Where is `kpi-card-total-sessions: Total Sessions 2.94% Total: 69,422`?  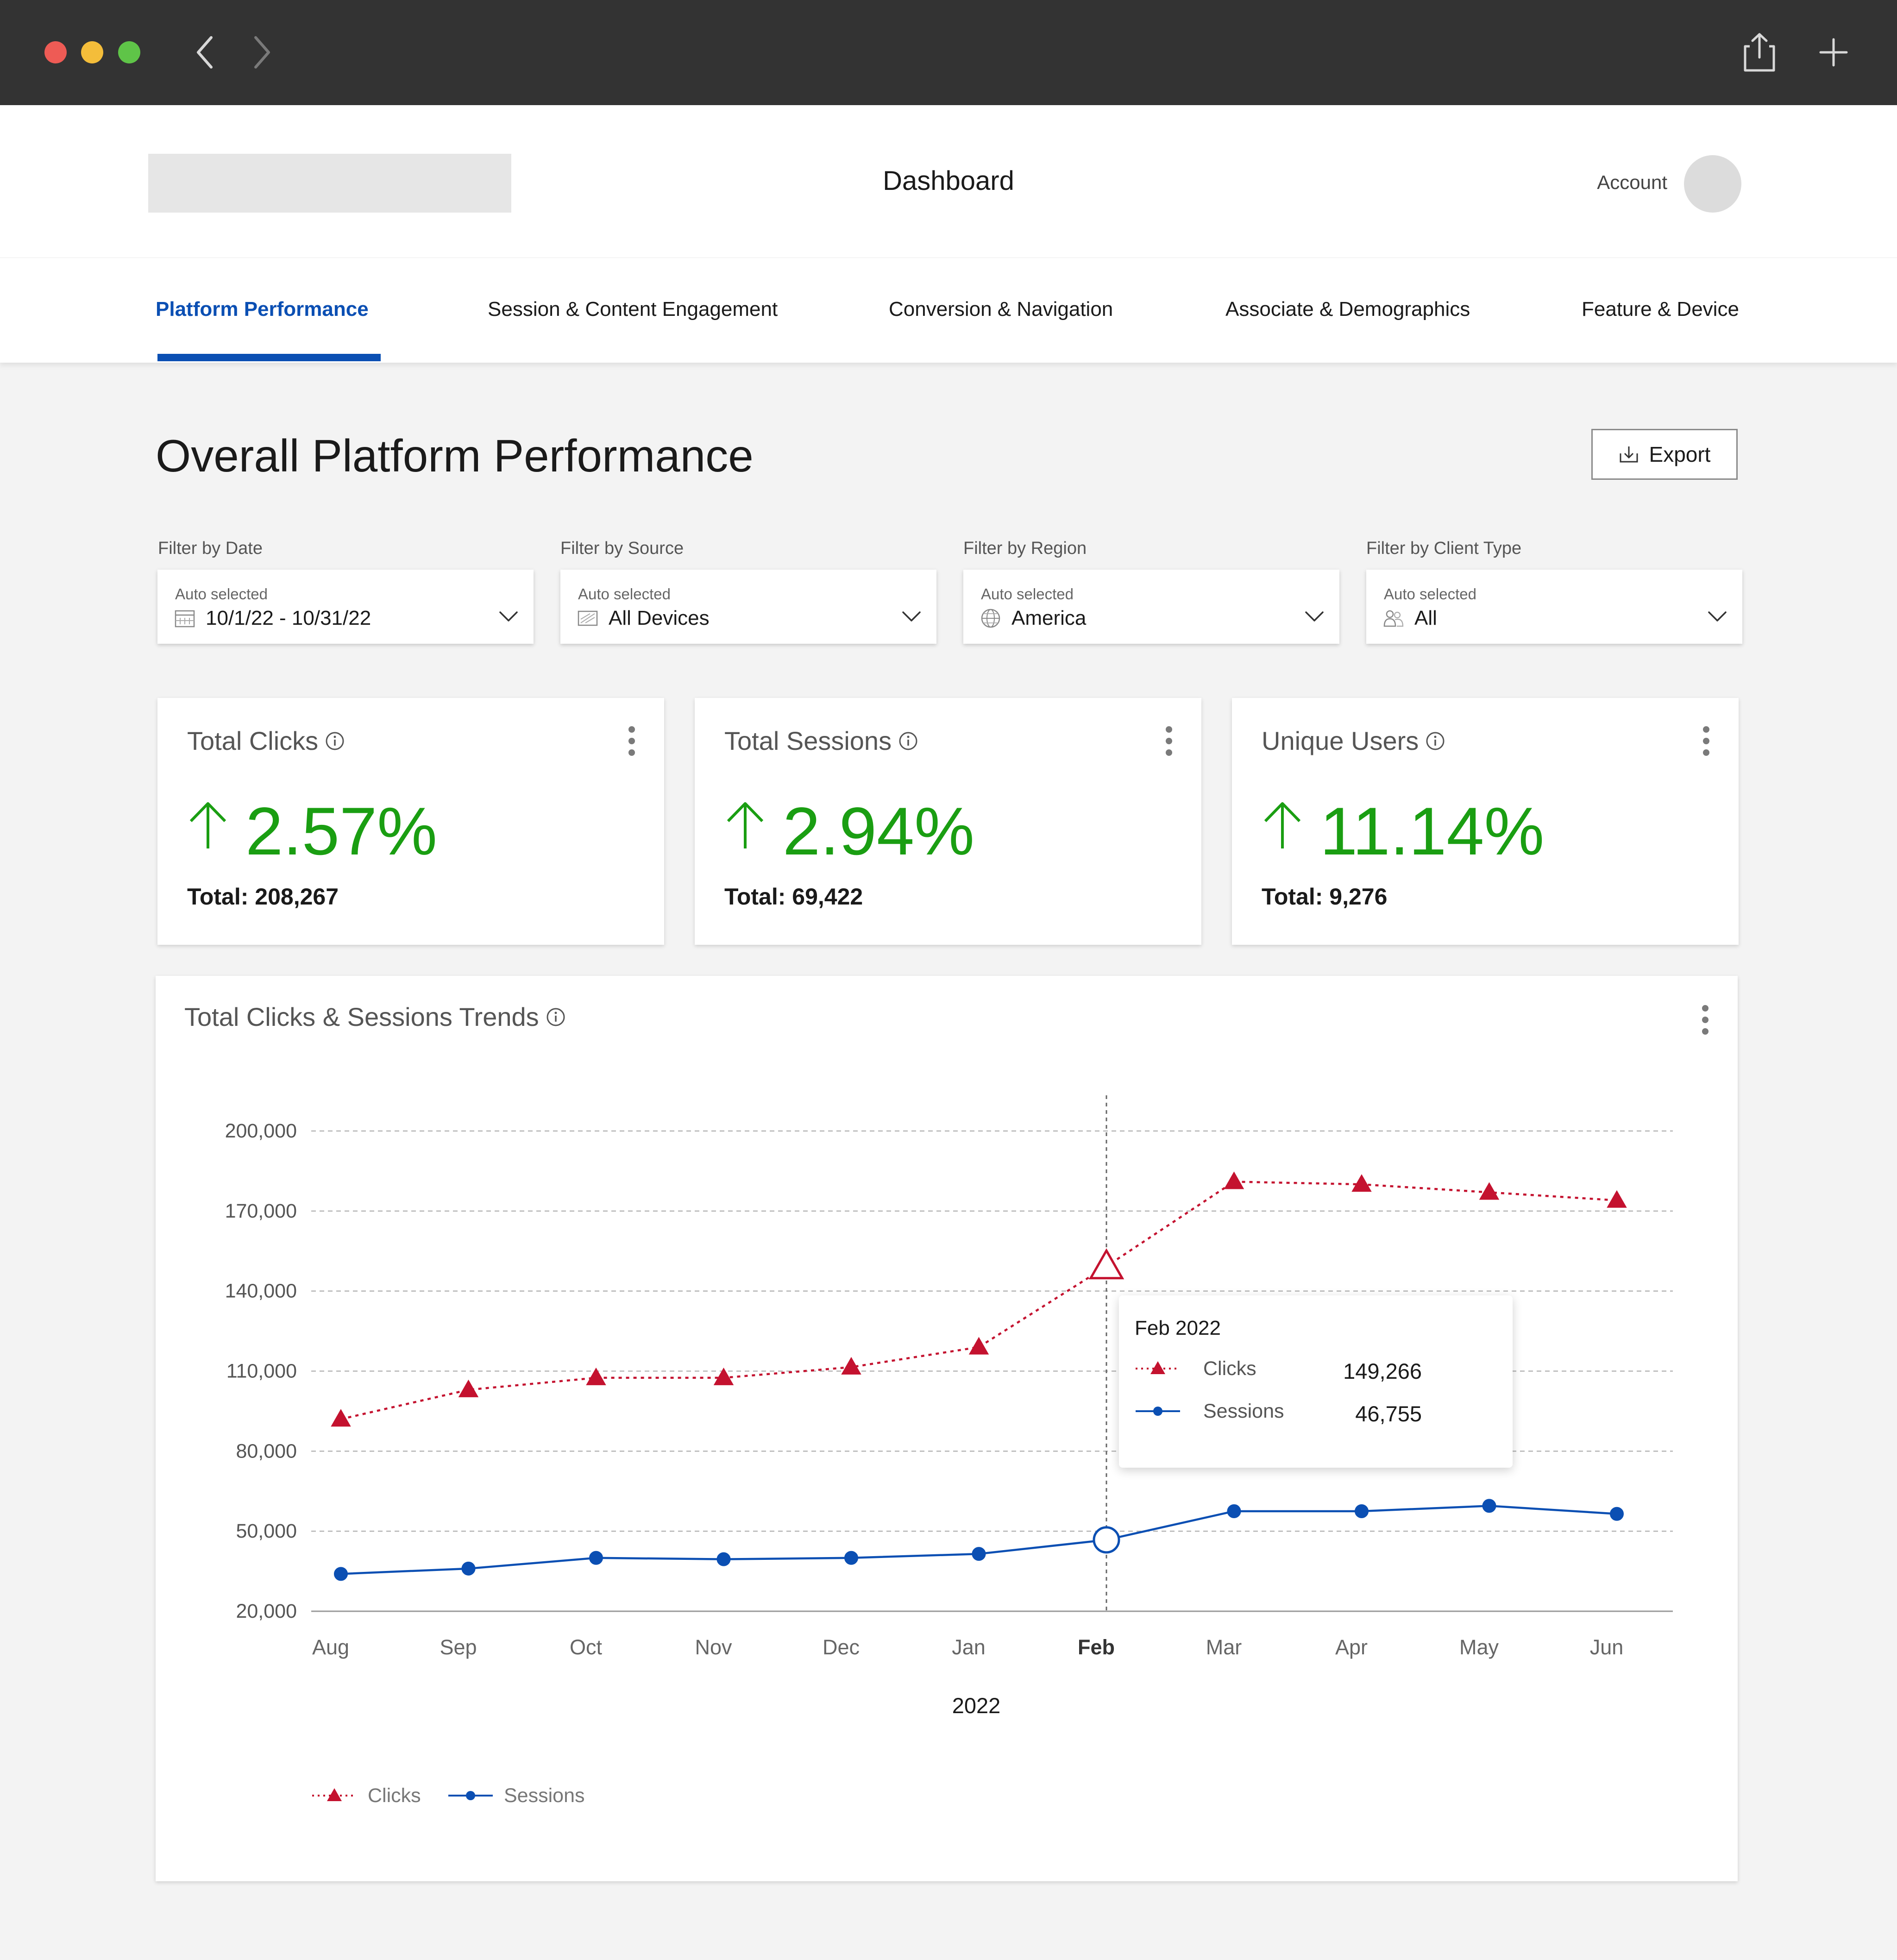 kpi-card-total-sessions: Total Sessions 2.94% Total: 69,422 is located at coordinates (948, 821).